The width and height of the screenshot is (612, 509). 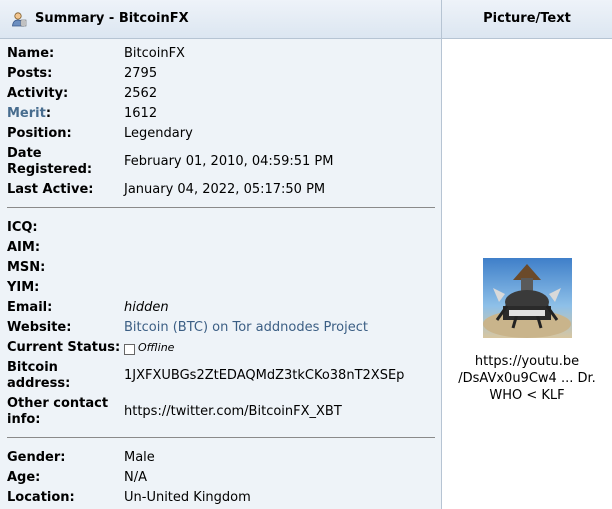 I want to click on merit-colon: :, so click(x=48, y=113).